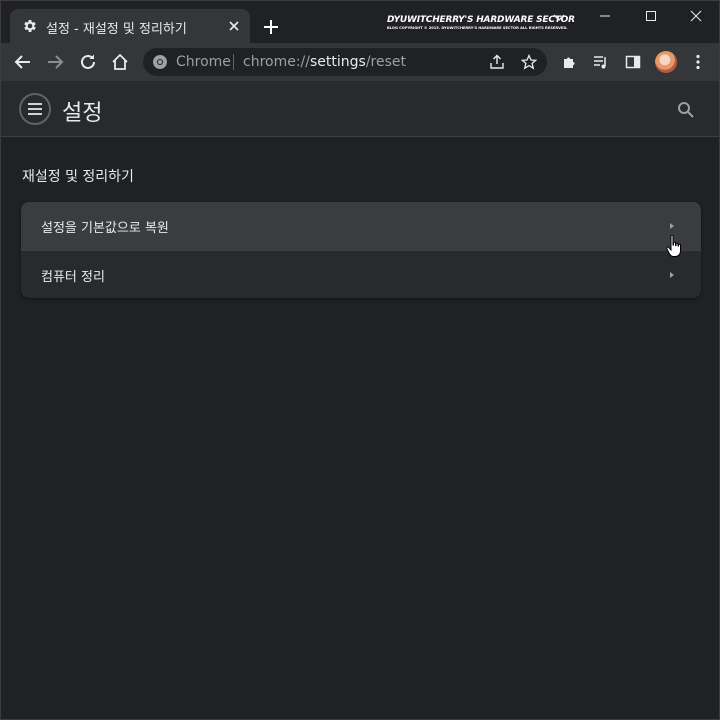 The image size is (720, 720). Describe the element at coordinates (160, 62) in the screenshot. I see `chrome-icon` at that location.